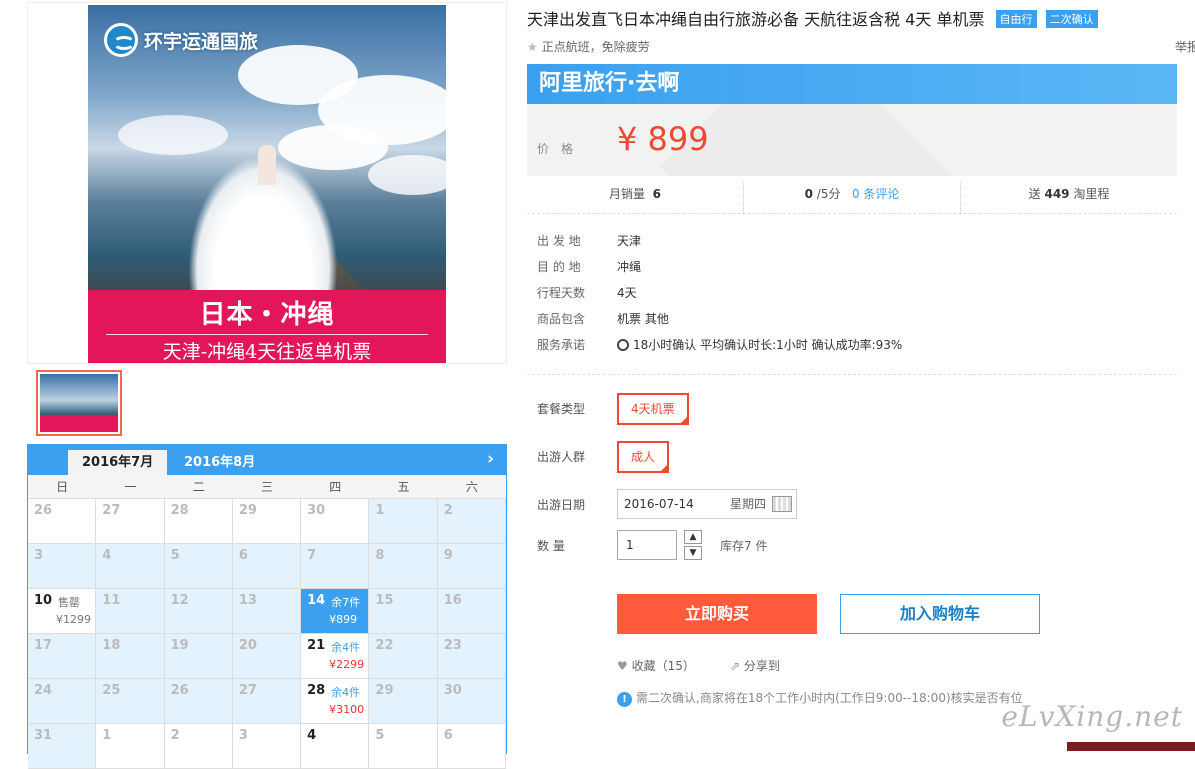 The image size is (1195, 769). Describe the element at coordinates (875, 194) in the screenshot. I see `reviews-link: 0 条评论` at that location.